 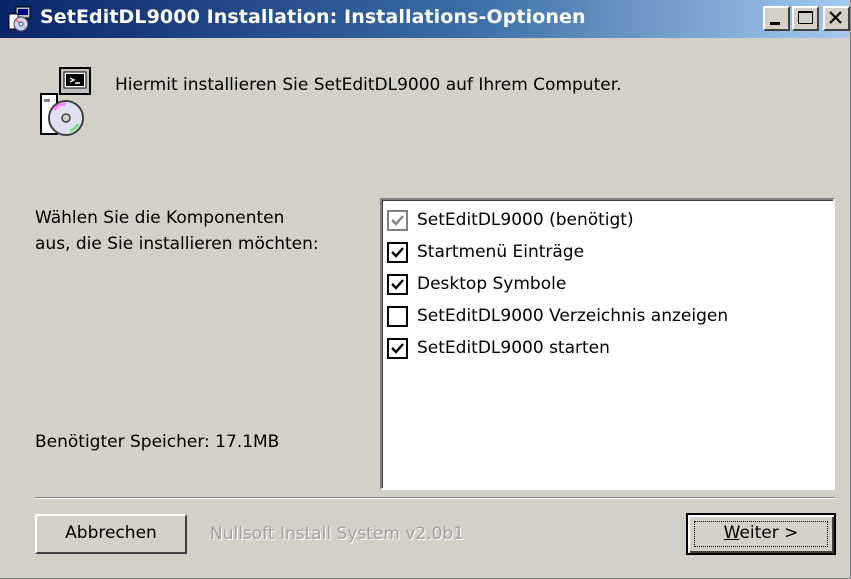 I want to click on next-button: Weiter >, so click(x=761, y=534).